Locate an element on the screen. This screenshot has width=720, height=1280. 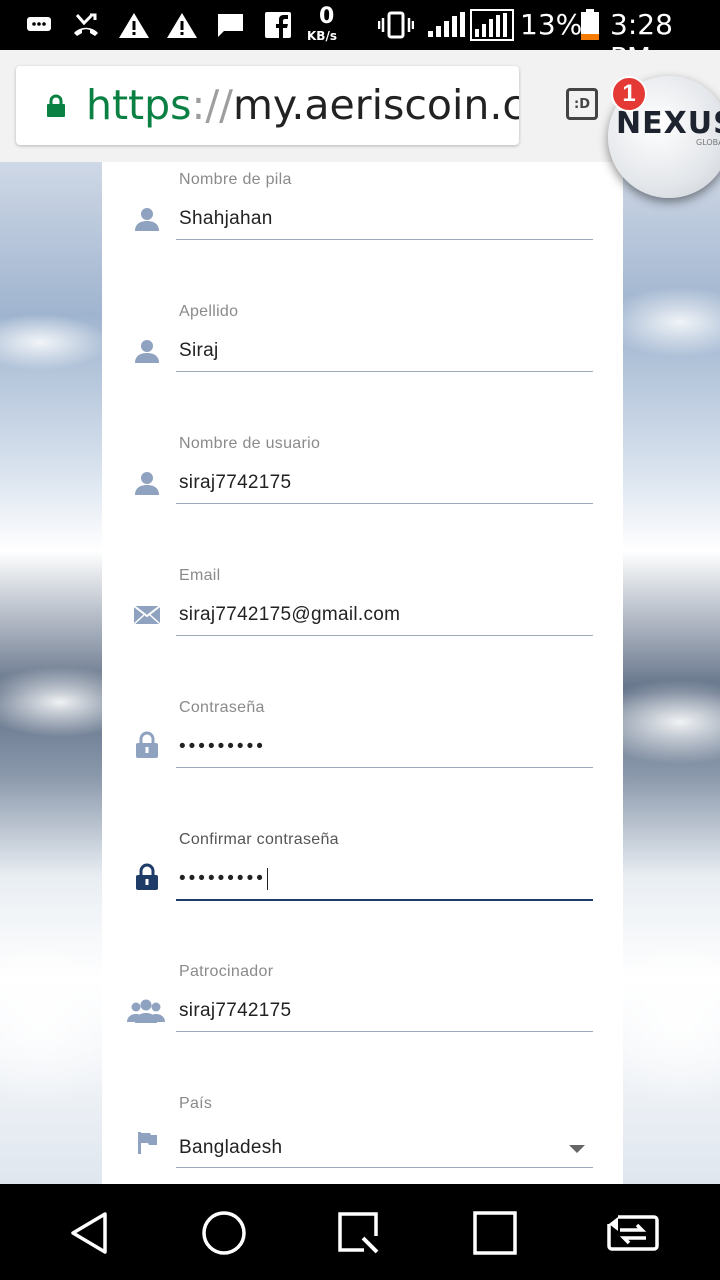
back-icon is located at coordinates (89, 1233).